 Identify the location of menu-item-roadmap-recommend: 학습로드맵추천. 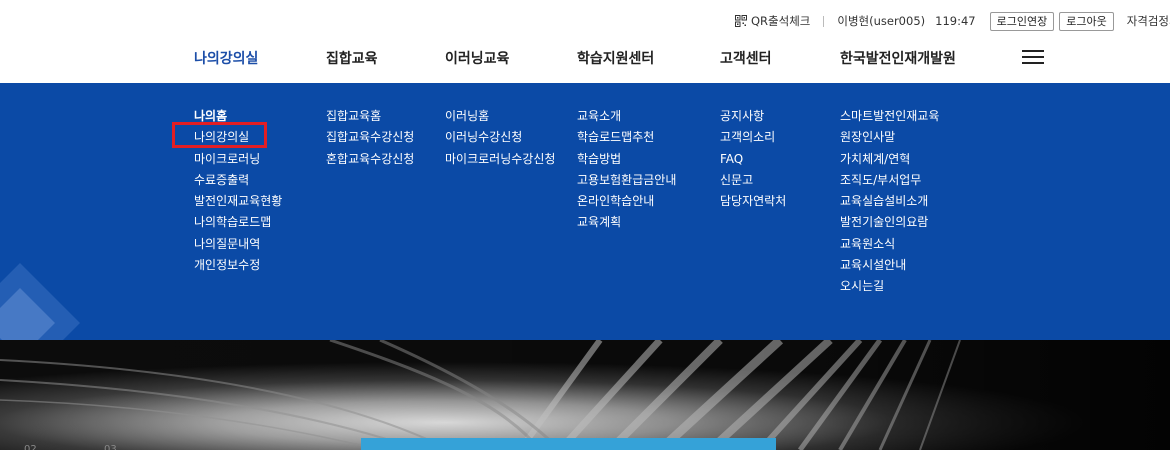
(626, 137).